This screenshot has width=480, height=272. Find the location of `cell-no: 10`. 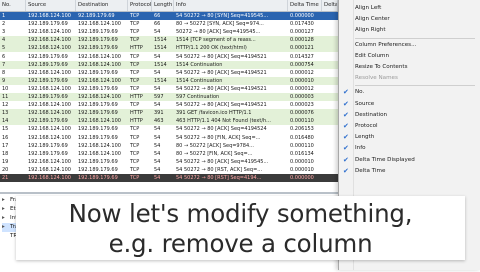

cell-no: 10 is located at coordinates (5, 88).